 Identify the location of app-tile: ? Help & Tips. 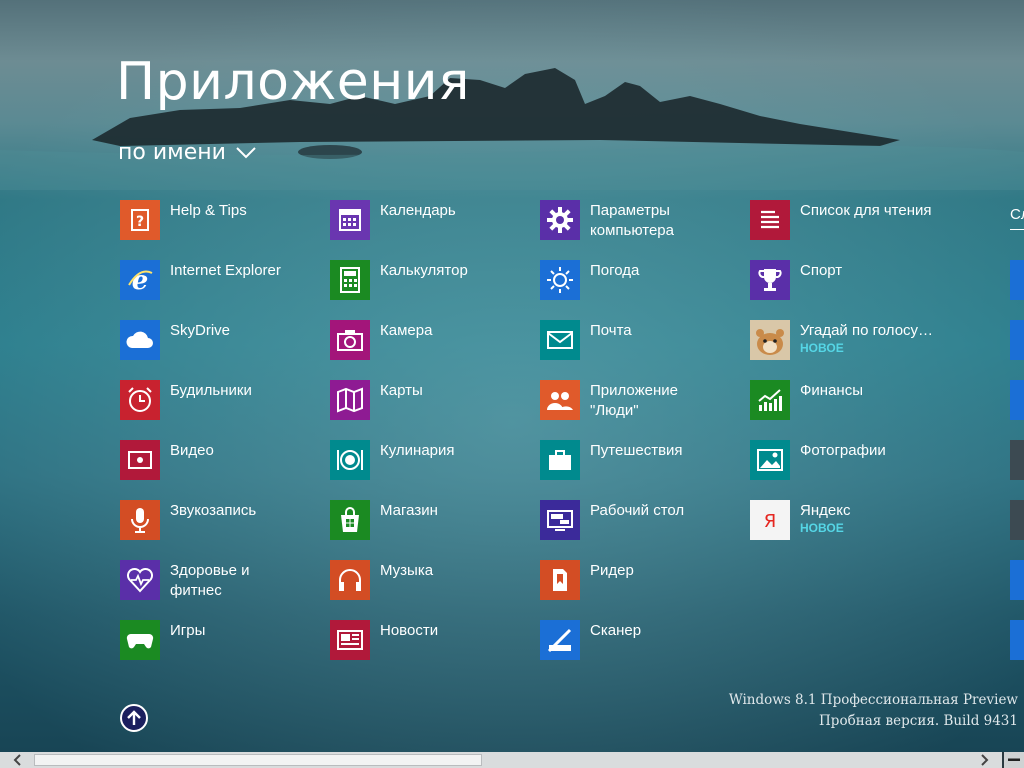
(220, 222).